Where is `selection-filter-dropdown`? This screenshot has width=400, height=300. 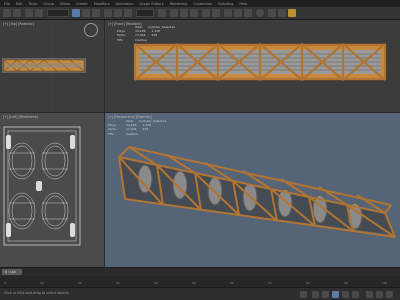
selection-filter-dropdown is located at coordinates (58, 13).